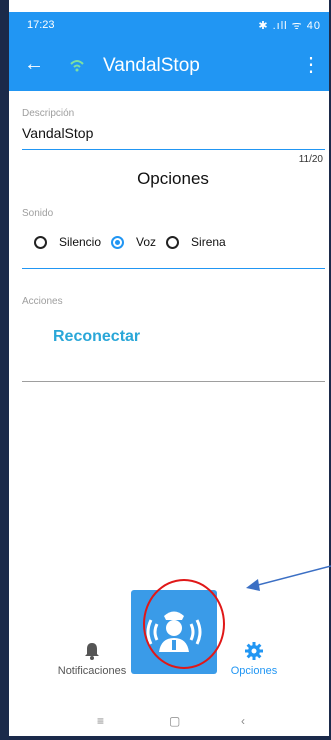 The width and height of the screenshot is (331, 740). I want to click on radio-sirena, so click(173, 242).